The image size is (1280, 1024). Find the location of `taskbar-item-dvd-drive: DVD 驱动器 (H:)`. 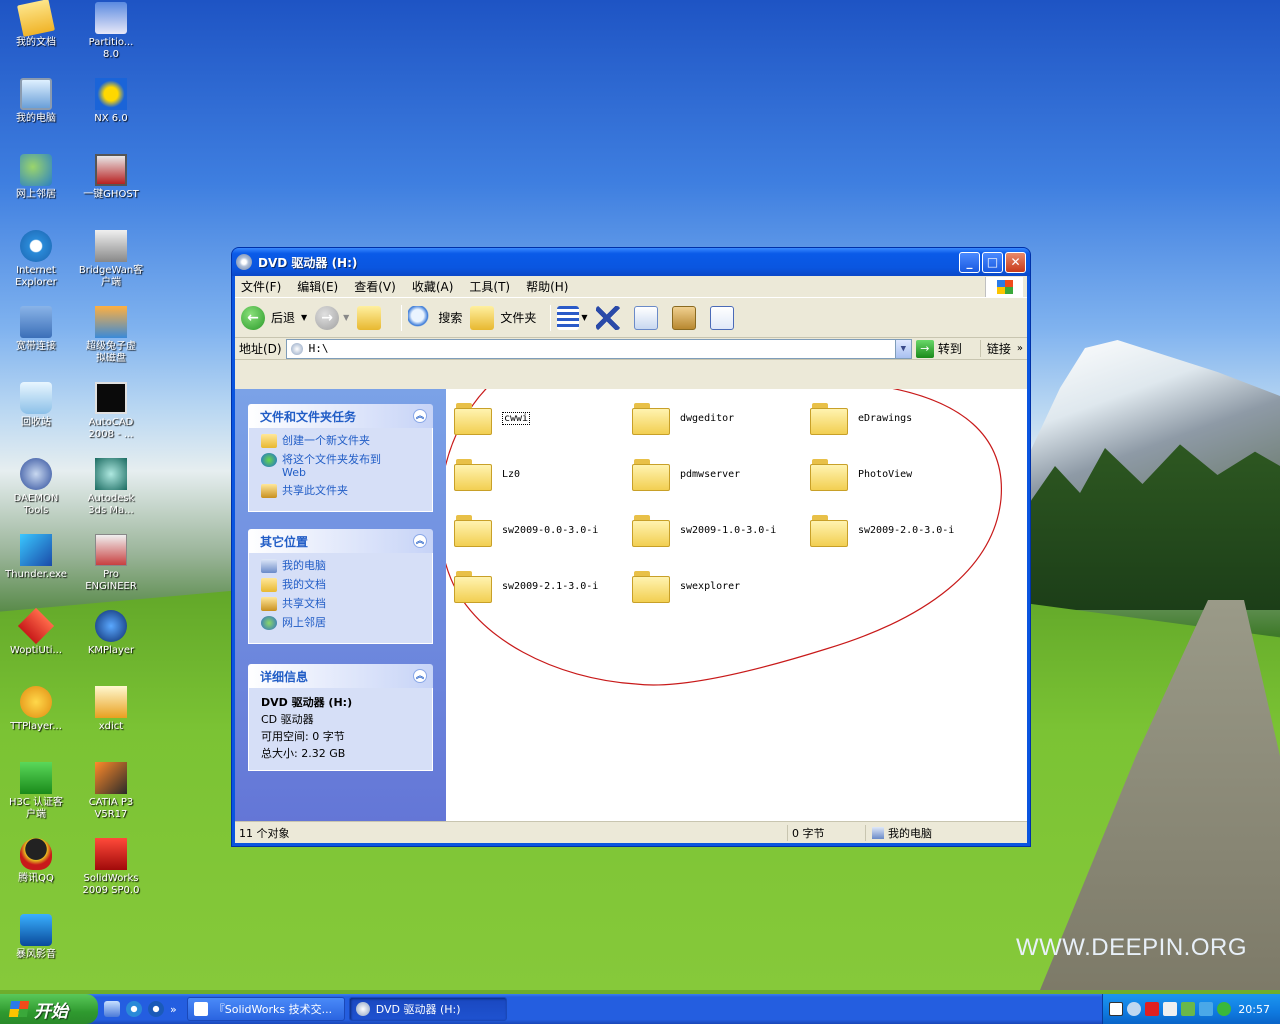

taskbar-item-dvd-drive: DVD 驱动器 (H:) is located at coordinates (427, 1009).